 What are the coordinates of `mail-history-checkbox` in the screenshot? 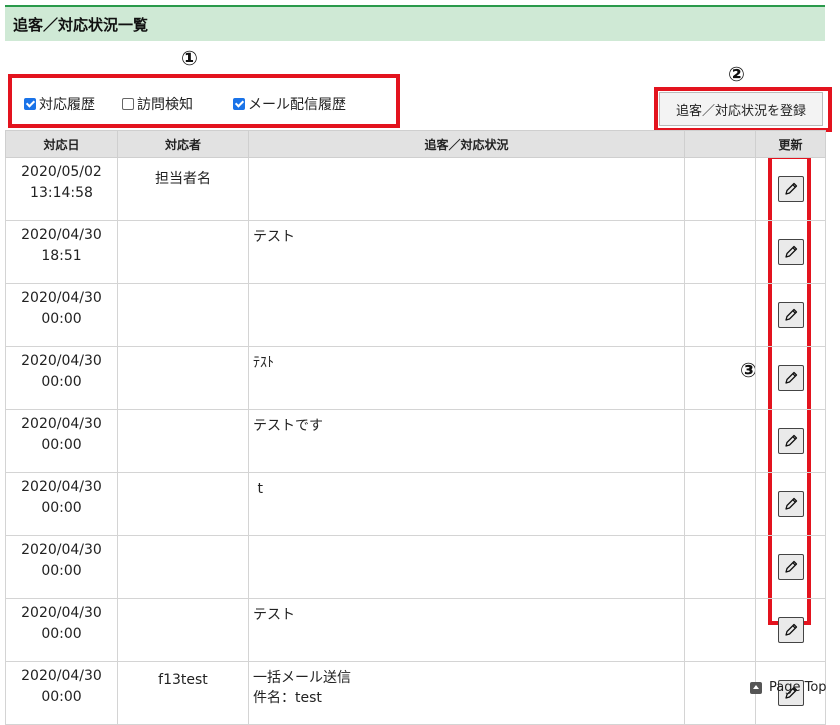 It's located at (239, 104).